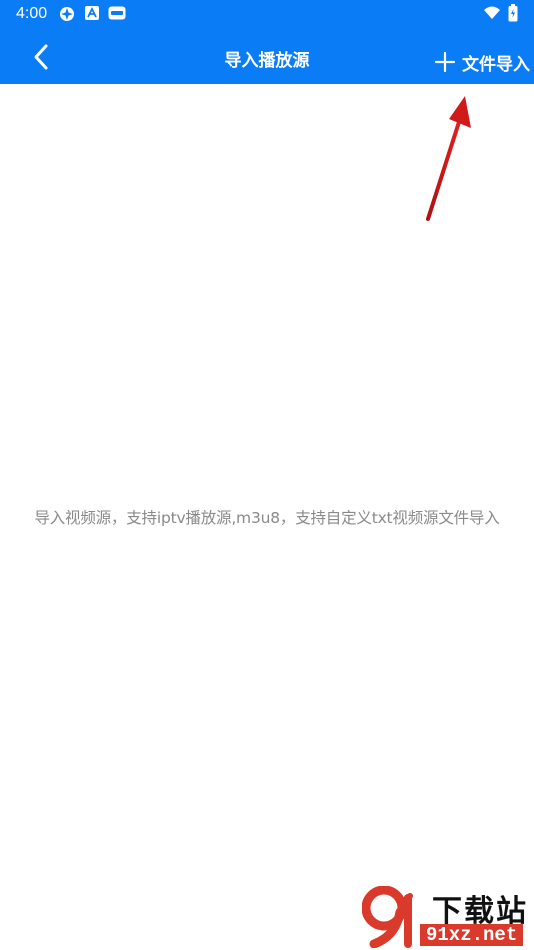  Describe the element at coordinates (267, 518) in the screenshot. I see `empty-state-message: 导入视频源，支持iptv播放源,m3u8，支持自定义txt视频源文件导入` at that location.